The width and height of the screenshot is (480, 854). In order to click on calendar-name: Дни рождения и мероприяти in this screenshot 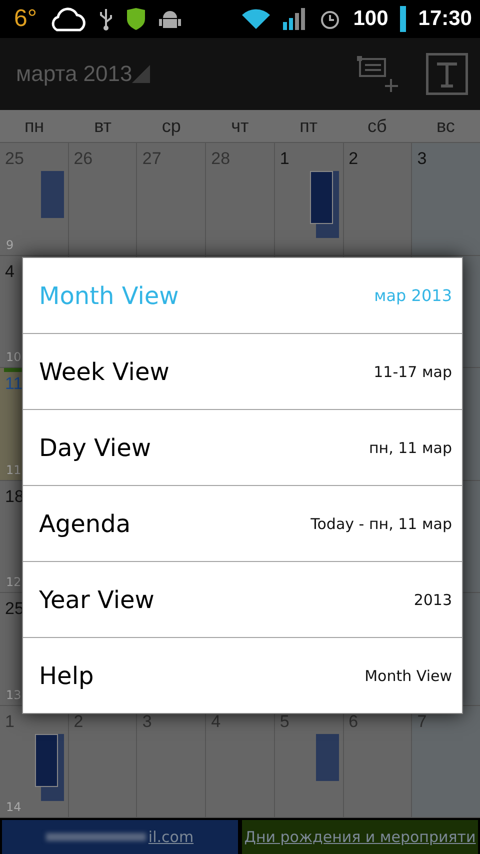, I will do `click(360, 837)`.